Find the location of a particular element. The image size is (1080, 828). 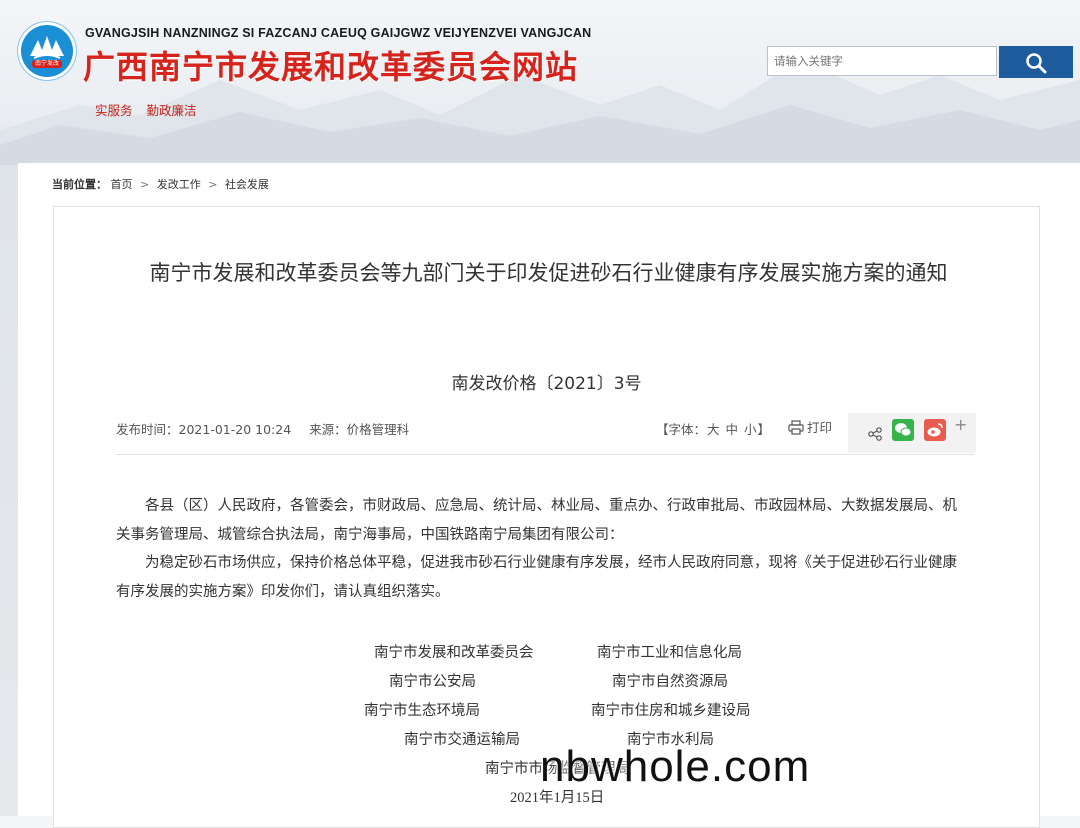

top-links: 实服务 勤政廉洁 is located at coordinates (151, 109).